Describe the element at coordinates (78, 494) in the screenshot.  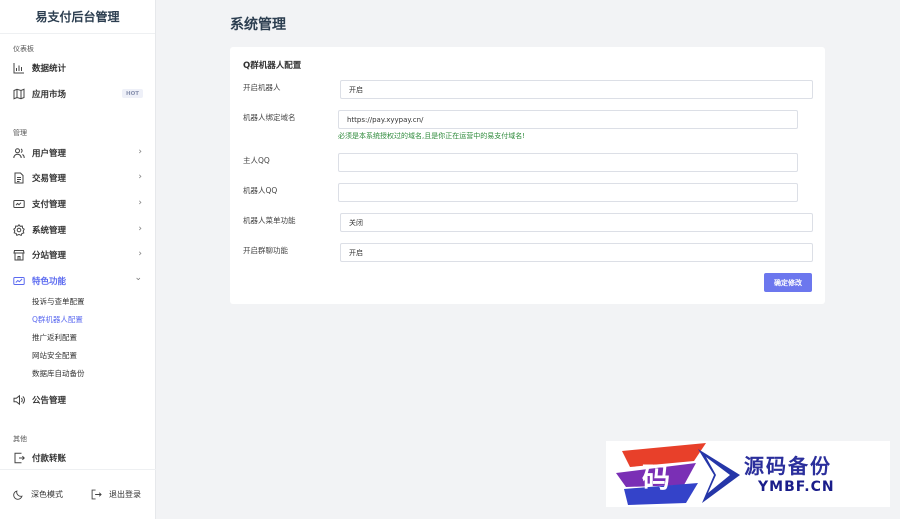
I see `sidebar-footer: 深色模式 退出登录` at that location.